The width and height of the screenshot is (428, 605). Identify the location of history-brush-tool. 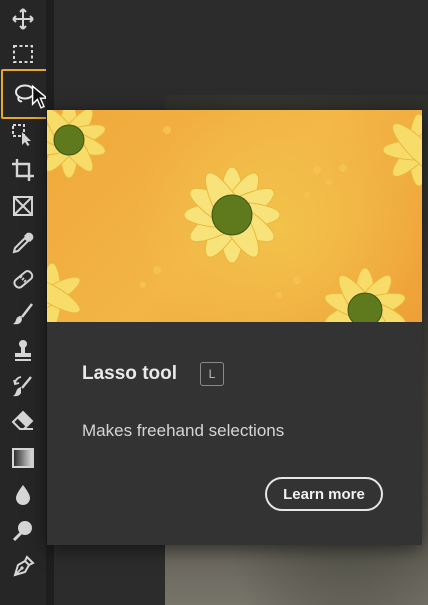
(23, 386).